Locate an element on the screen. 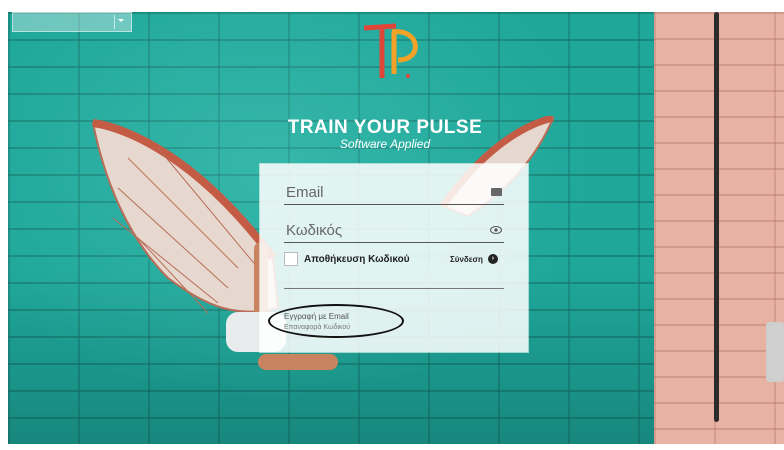 This screenshot has height=450, width=784. tp-logo is located at coordinates (390, 50).